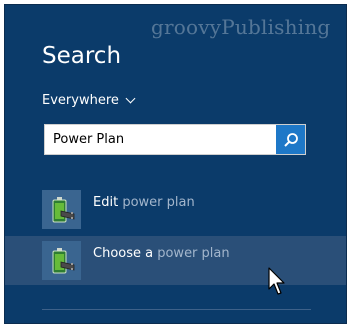  I want to click on search-icon, so click(290, 139).